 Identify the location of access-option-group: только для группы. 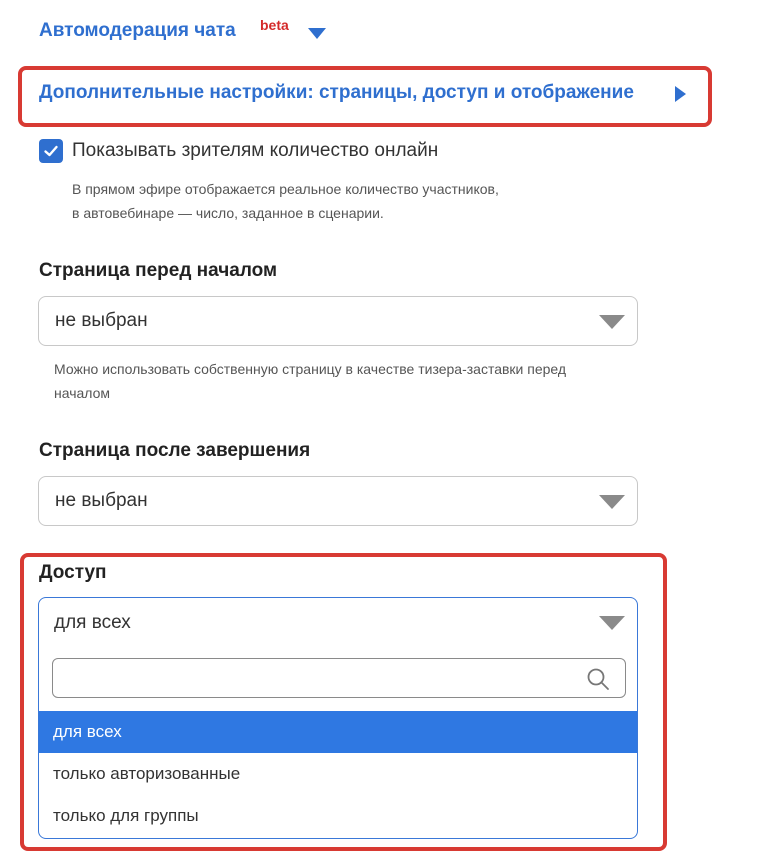
(338, 816).